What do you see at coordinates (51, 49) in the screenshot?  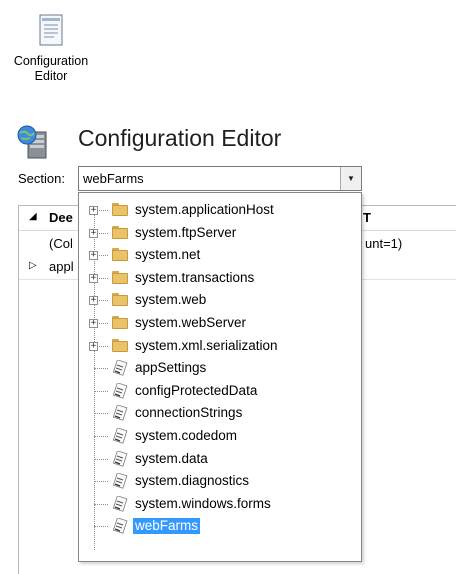 I see `configuration-editor-desktop-shortcut: Configuration Editor` at bounding box center [51, 49].